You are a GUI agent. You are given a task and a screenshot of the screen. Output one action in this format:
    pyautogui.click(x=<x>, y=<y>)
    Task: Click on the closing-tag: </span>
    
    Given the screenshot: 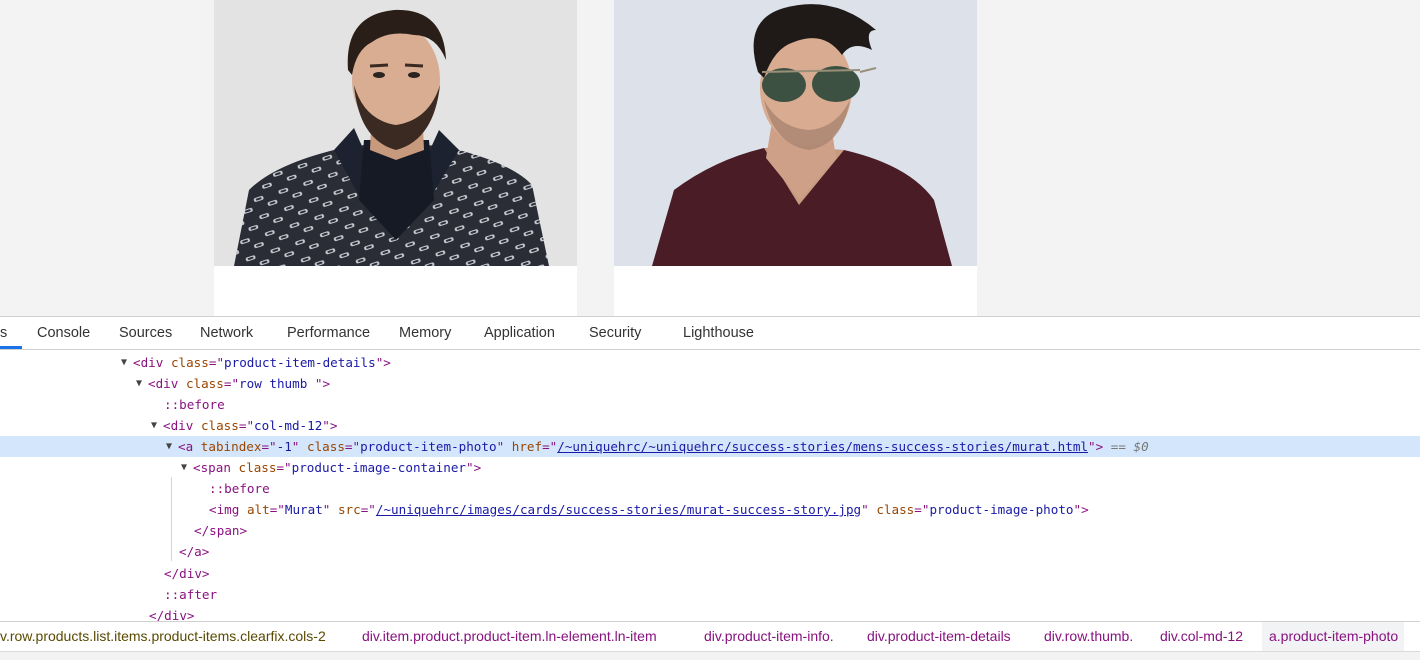 What is the action you would take?
    pyautogui.click(x=221, y=530)
    